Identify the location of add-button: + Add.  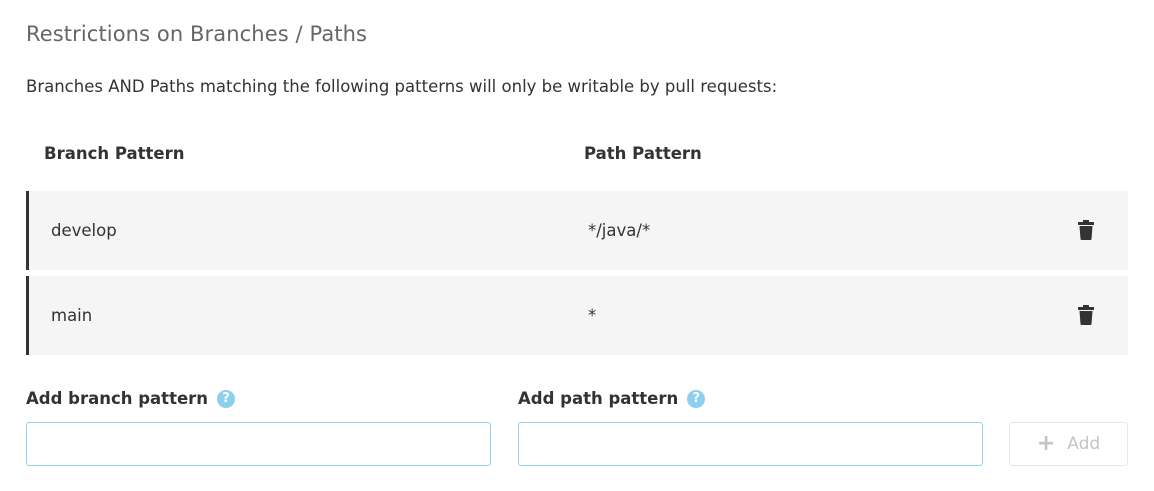
(1068, 444).